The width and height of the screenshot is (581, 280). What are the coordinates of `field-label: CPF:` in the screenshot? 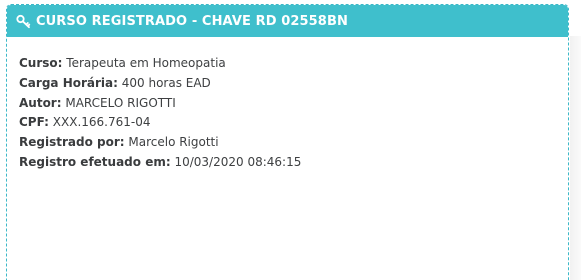 It's located at (34, 122).